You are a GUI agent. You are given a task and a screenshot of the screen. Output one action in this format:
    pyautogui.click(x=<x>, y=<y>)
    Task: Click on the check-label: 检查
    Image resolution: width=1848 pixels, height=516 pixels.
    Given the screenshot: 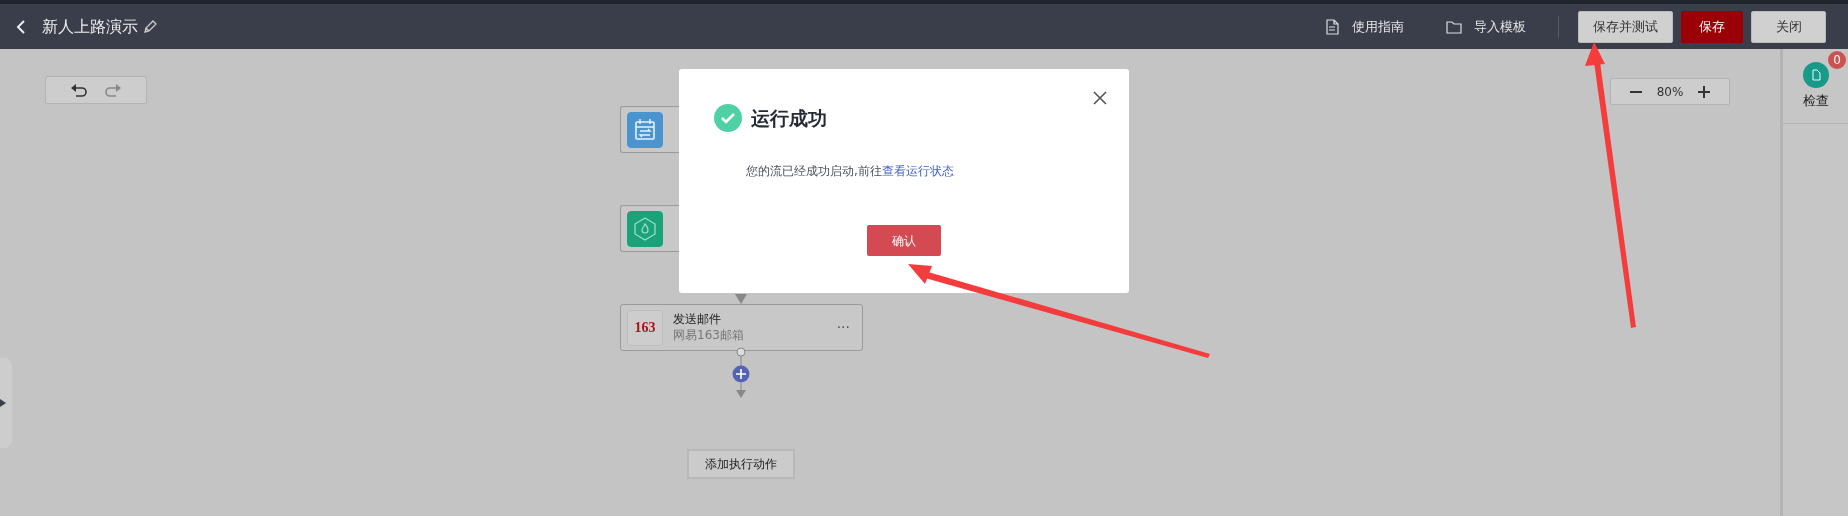 What is the action you would take?
    pyautogui.click(x=1815, y=101)
    